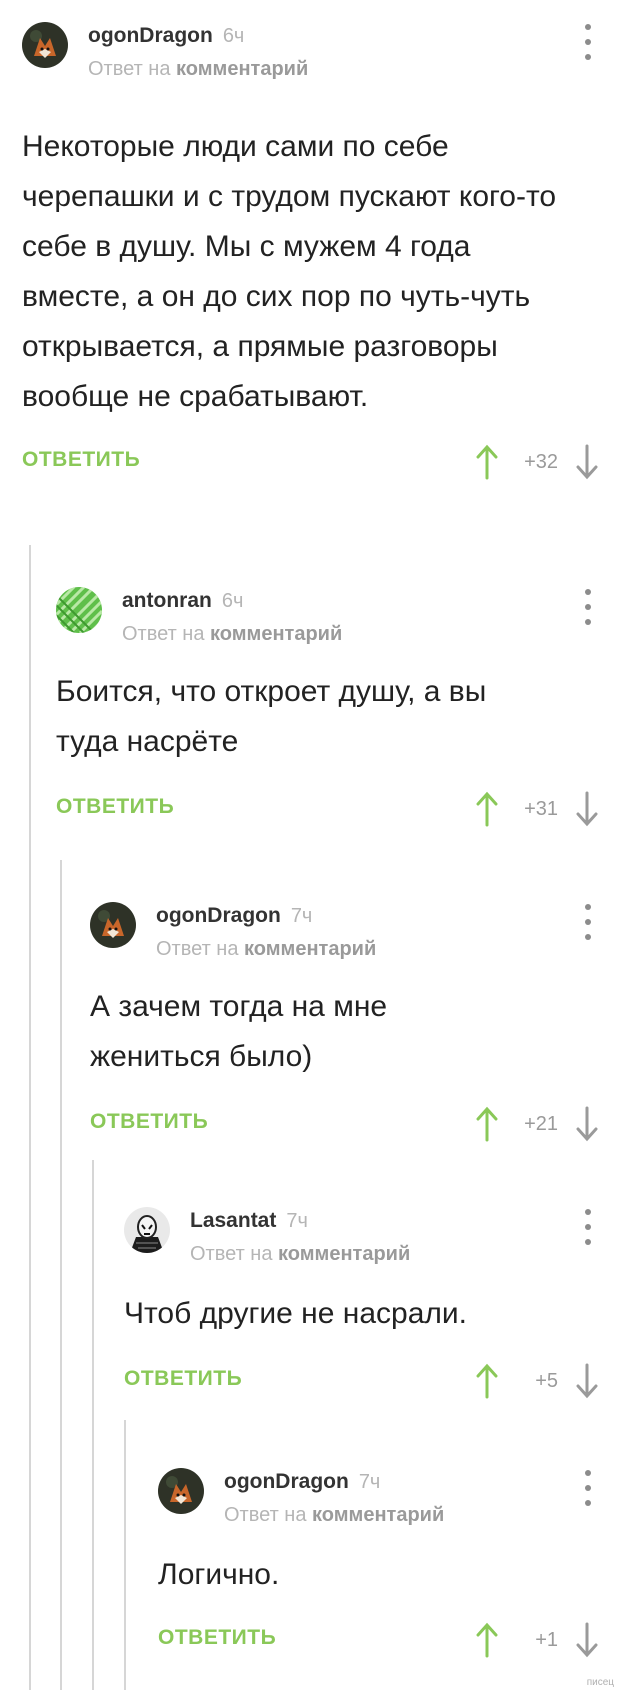 The height and width of the screenshot is (1690, 620). Describe the element at coordinates (372, 1242) in the screenshot. I see `comment-header: Lasantat 7ч Ответ на комментарий` at that location.